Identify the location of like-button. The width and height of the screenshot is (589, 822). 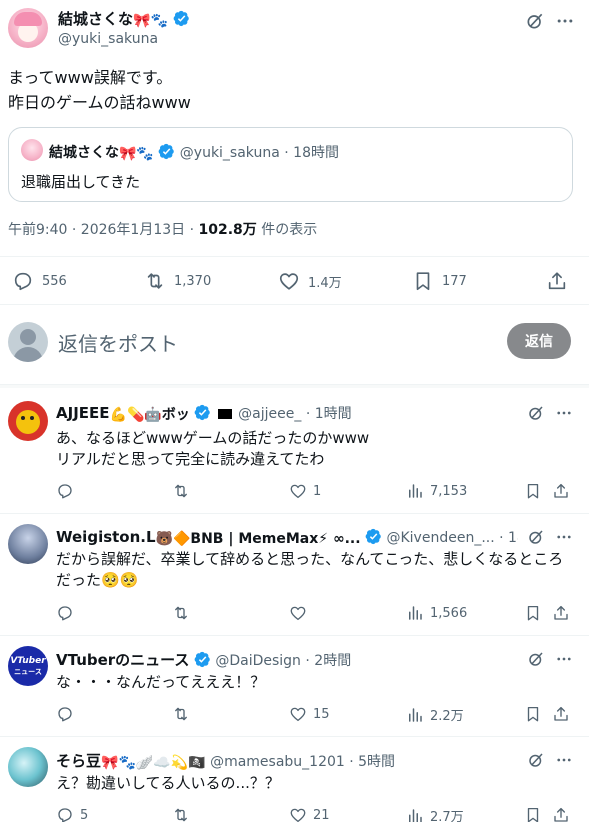
(301, 613).